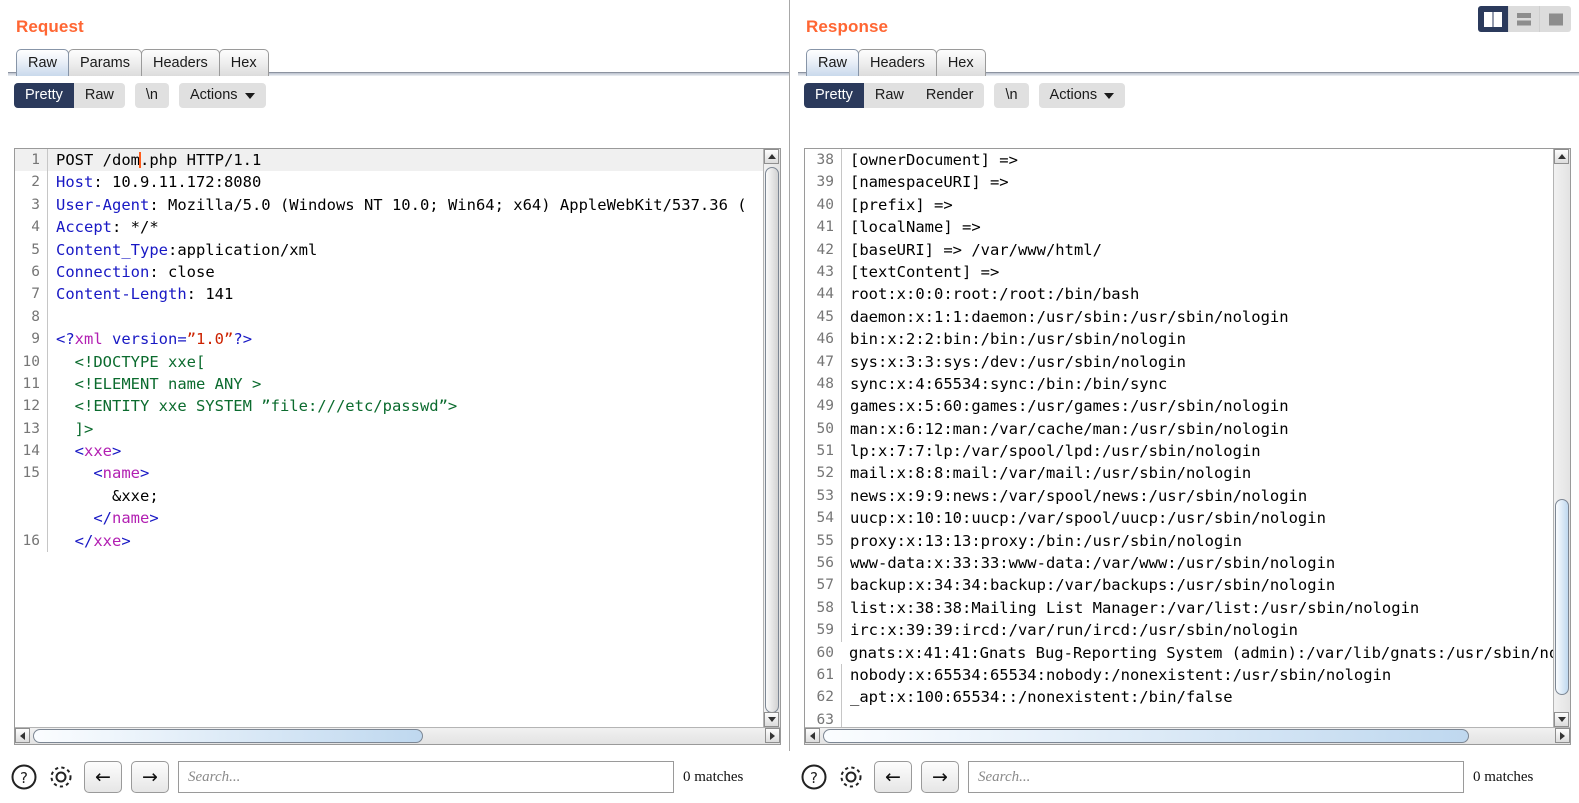  Describe the element at coordinates (901, 204) in the screenshot. I see `line-content: [prefix] =>` at that location.